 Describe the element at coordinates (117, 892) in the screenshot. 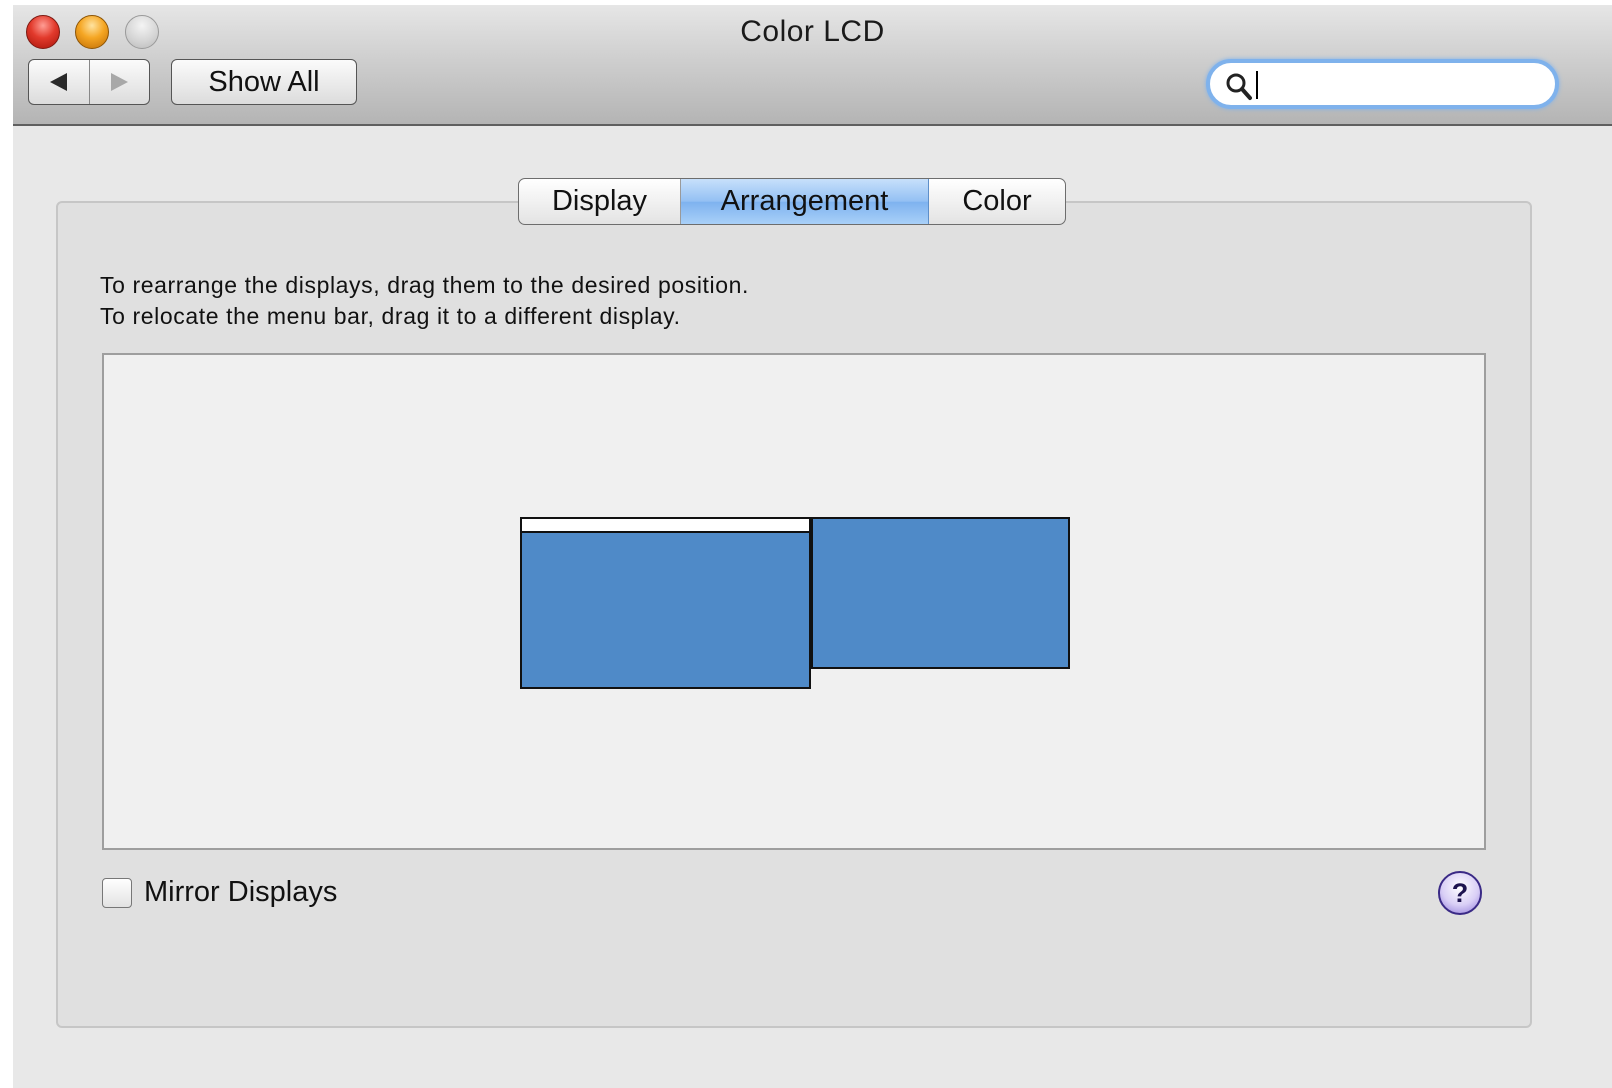

I see `mirror-displays-checkbox` at that location.